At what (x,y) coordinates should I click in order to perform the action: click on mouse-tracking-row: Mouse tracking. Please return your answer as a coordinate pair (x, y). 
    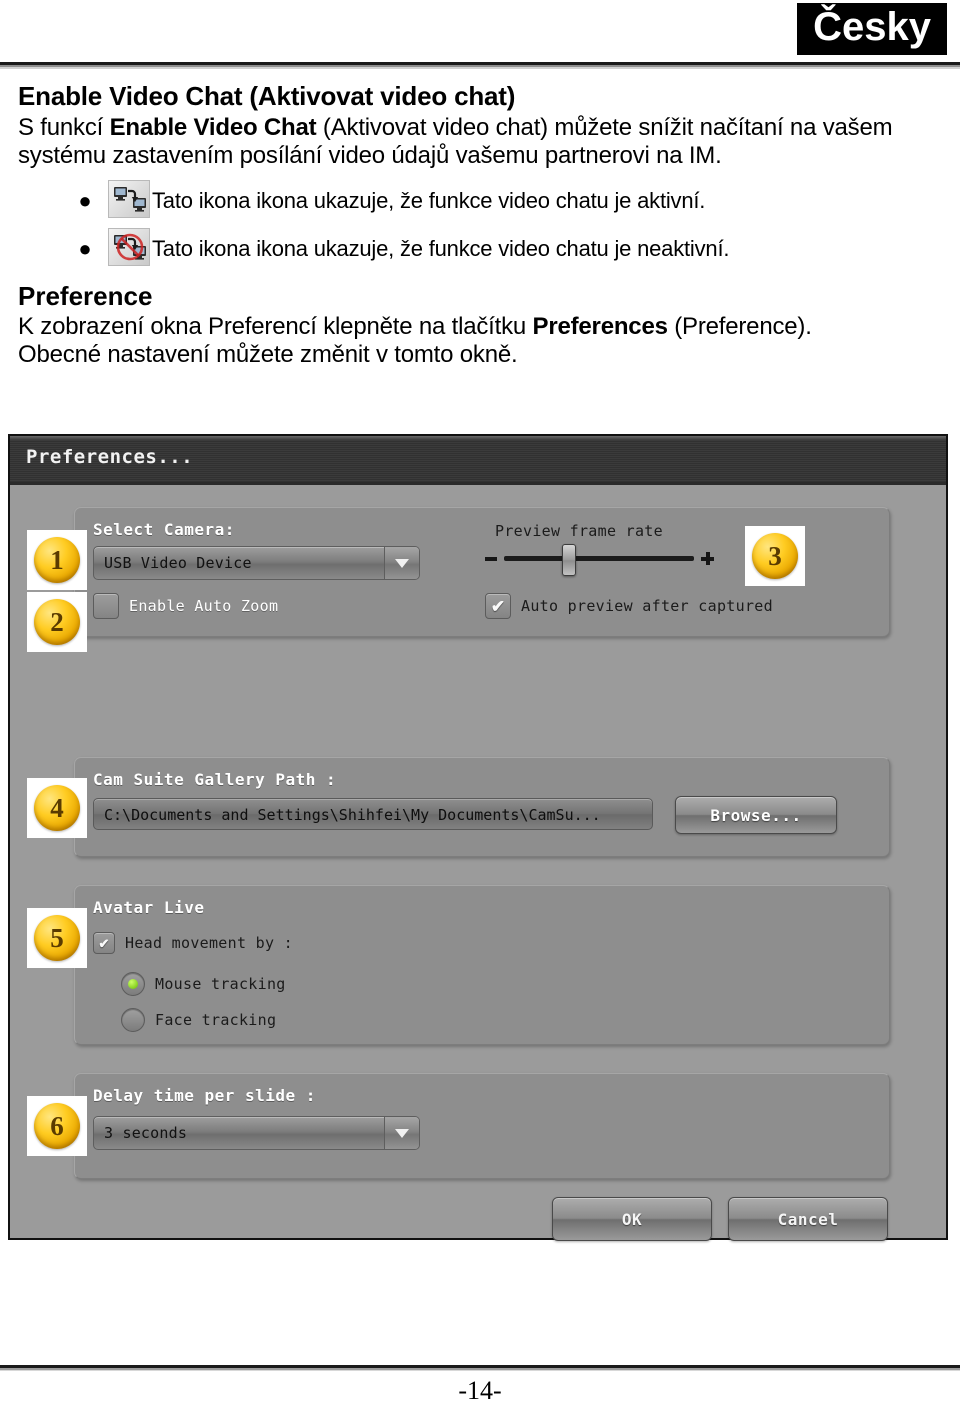
    Looking at the image, I should click on (203, 984).